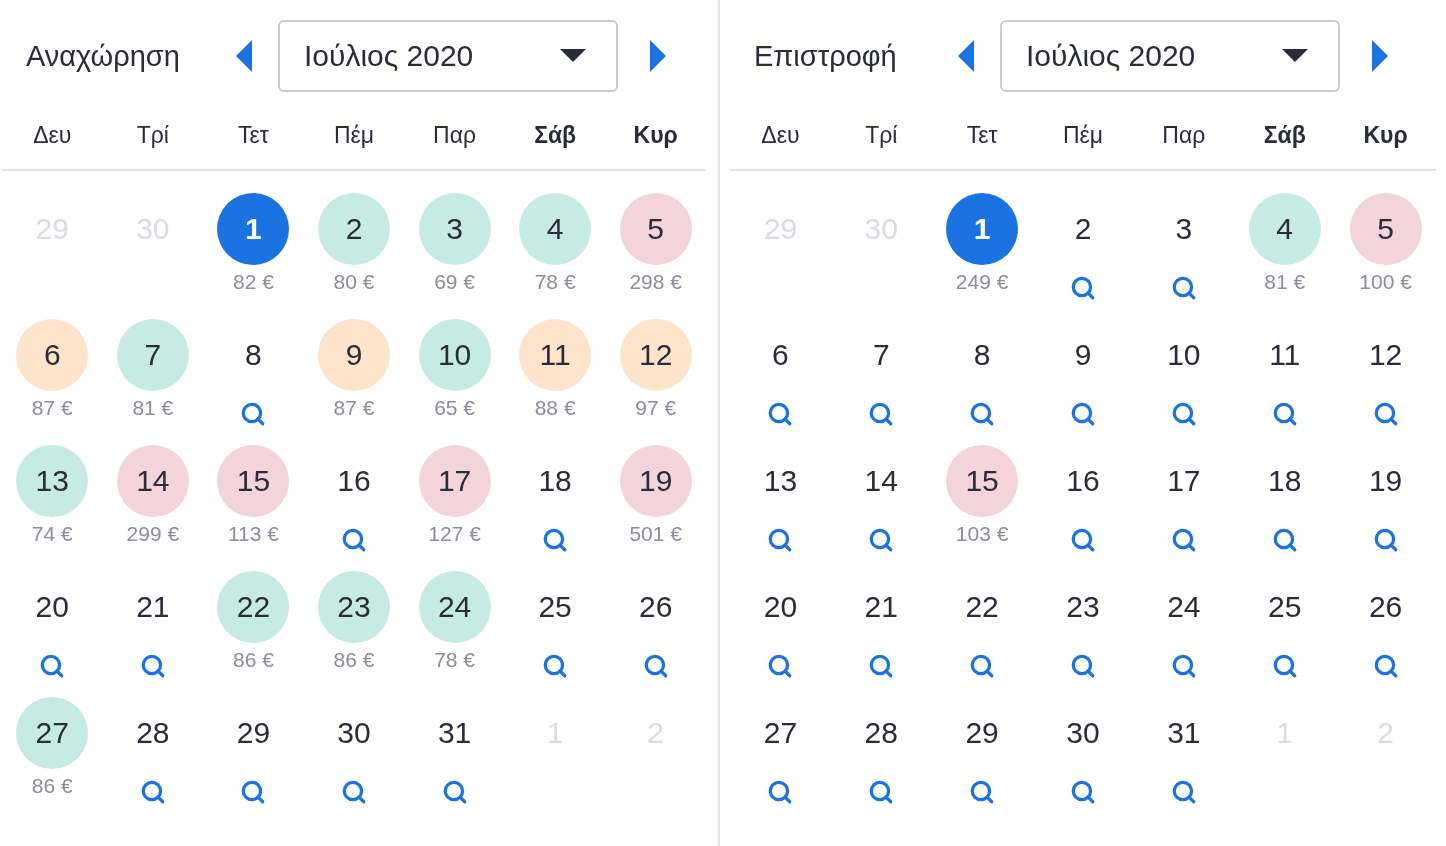 The image size is (1446, 846). Describe the element at coordinates (244, 56) in the screenshot. I see `previous-month-button` at that location.